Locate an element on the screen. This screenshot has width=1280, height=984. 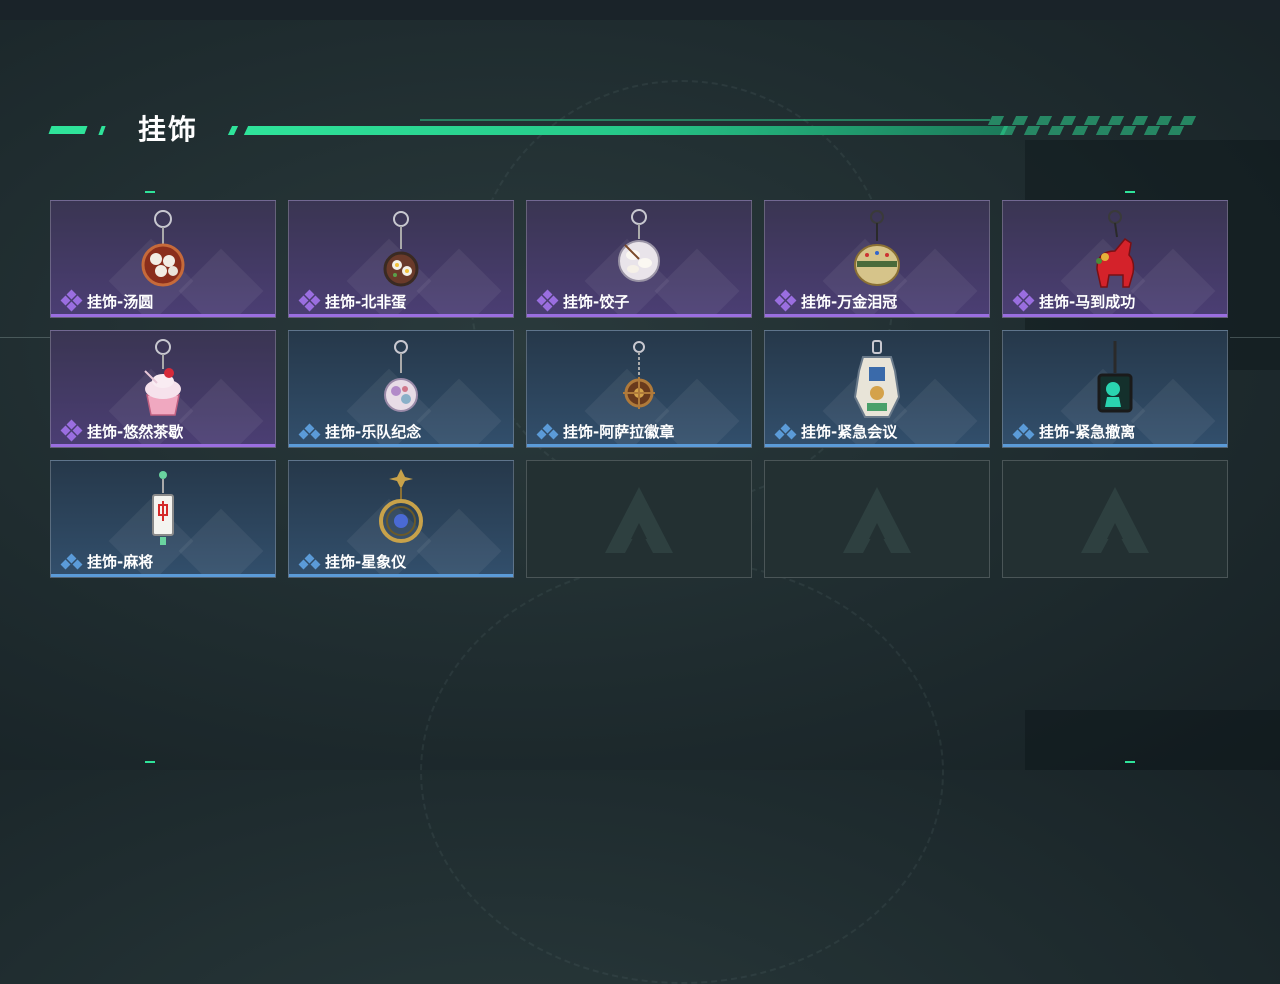
charm-name: 挂饰-麻将 is located at coordinates (120, 561).